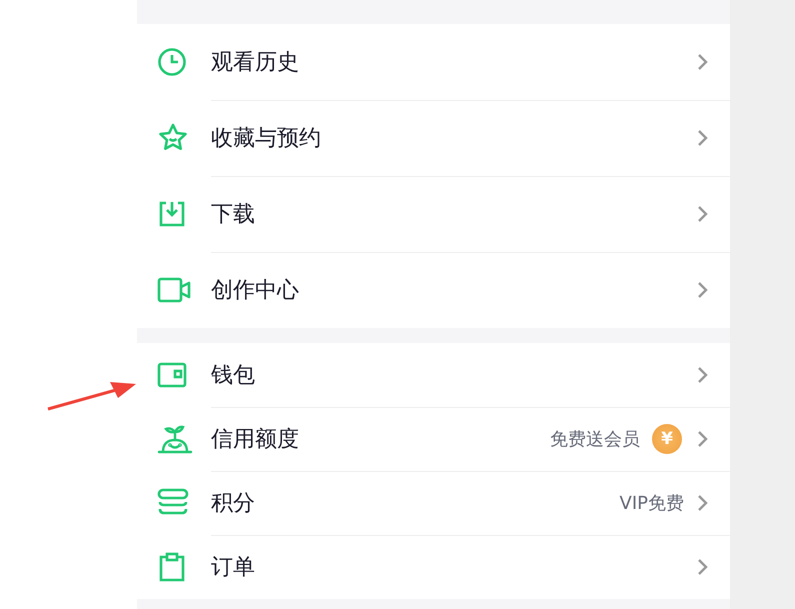  Describe the element at coordinates (175, 439) in the screenshot. I see `sprout-face-icon` at that location.